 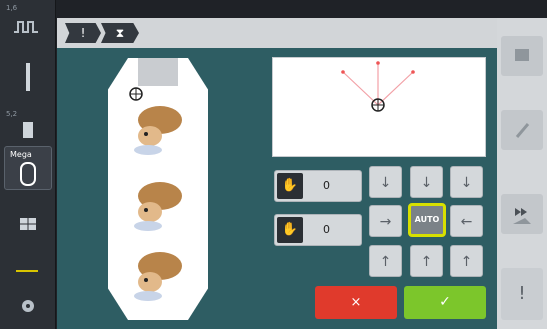 I want to click on move-up-right-button: ↑, so click(x=466, y=261).